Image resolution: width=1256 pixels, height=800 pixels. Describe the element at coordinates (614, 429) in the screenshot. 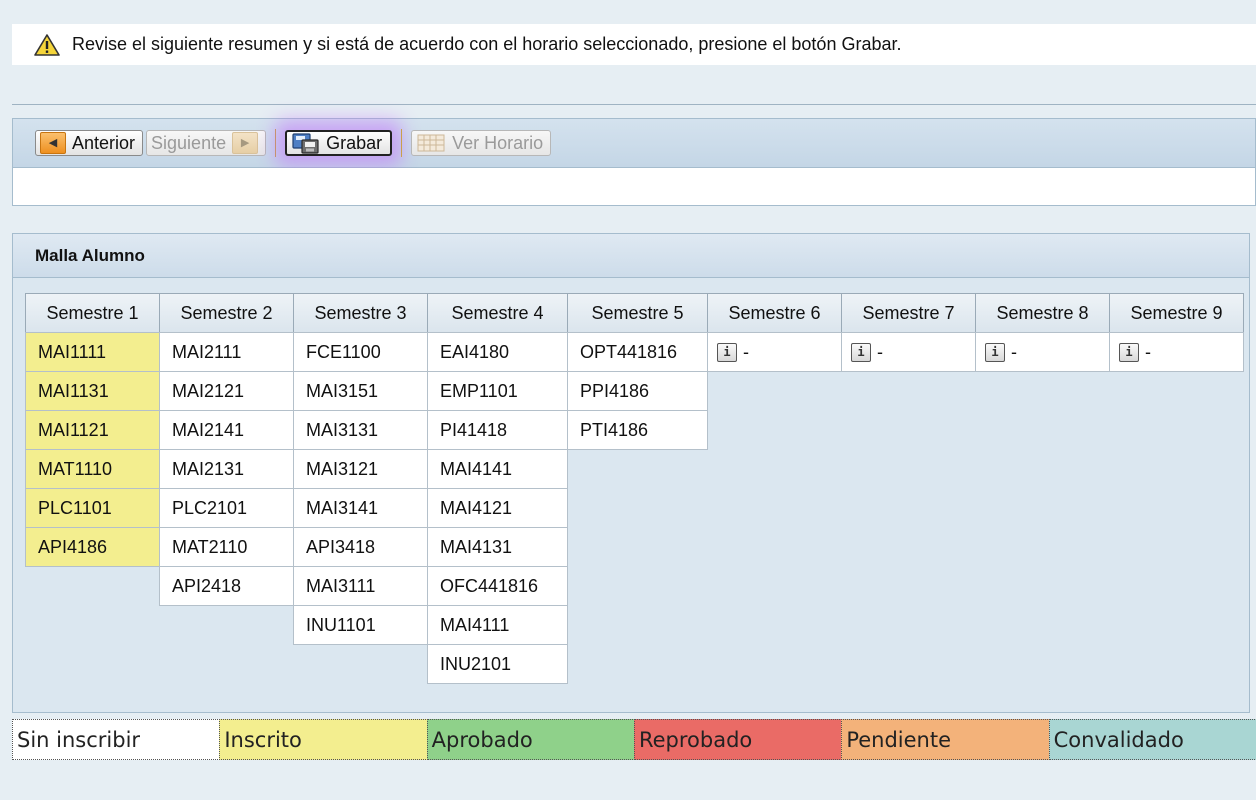

I see `course-code: PTI4186` at that location.